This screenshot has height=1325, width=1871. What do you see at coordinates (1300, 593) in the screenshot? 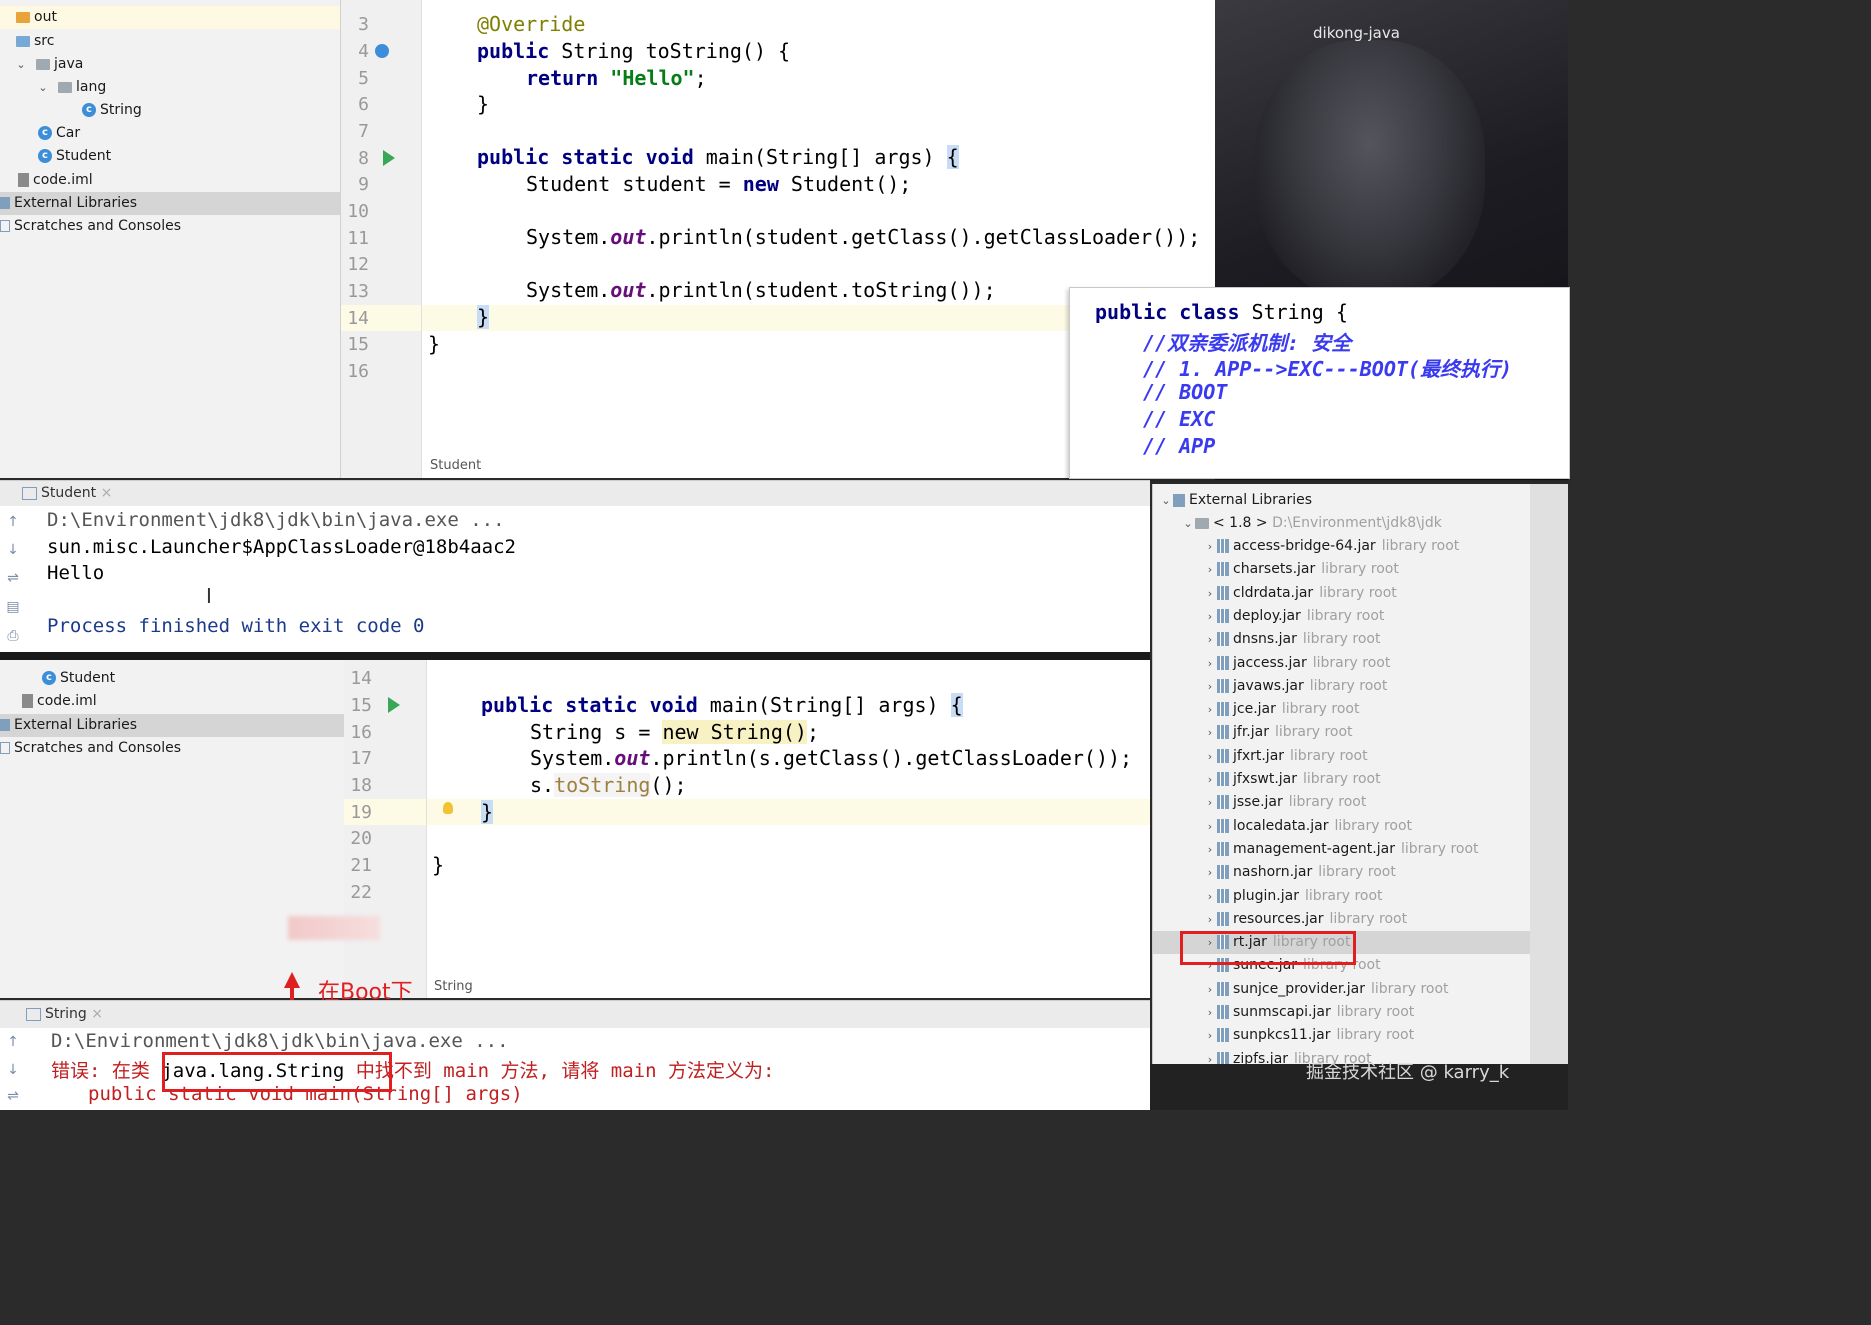
I see `jar-item: › cldrdata.jar library root` at bounding box center [1300, 593].